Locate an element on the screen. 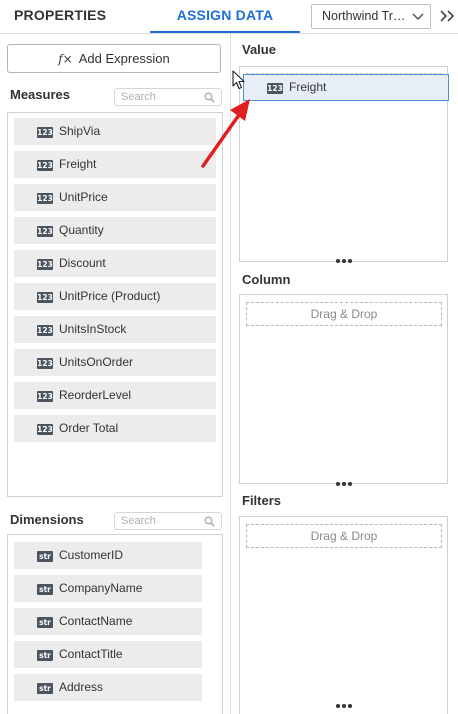  dimension-field-item: str Address is located at coordinates (108, 687).